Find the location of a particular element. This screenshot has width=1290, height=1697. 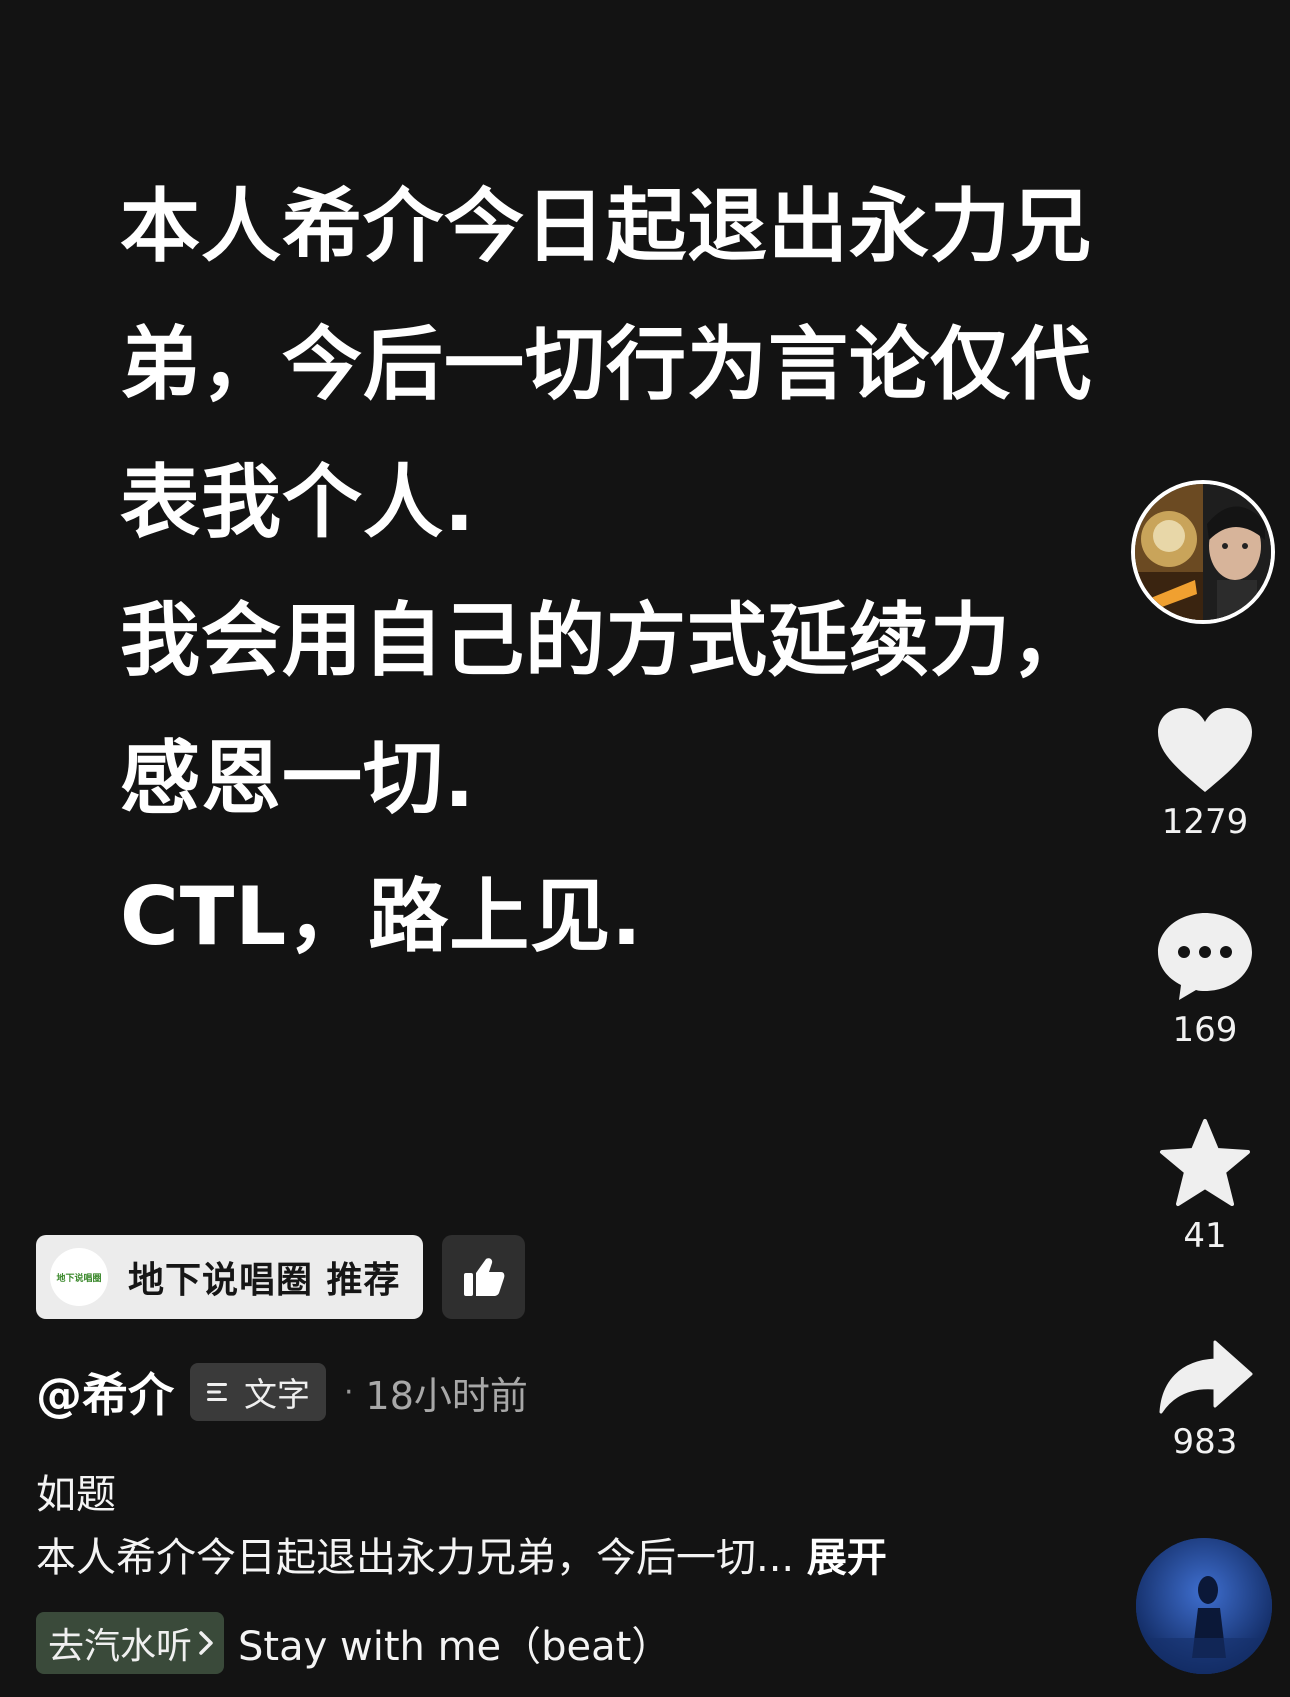

favorite-count: 41 is located at coordinates (1205, 1236).